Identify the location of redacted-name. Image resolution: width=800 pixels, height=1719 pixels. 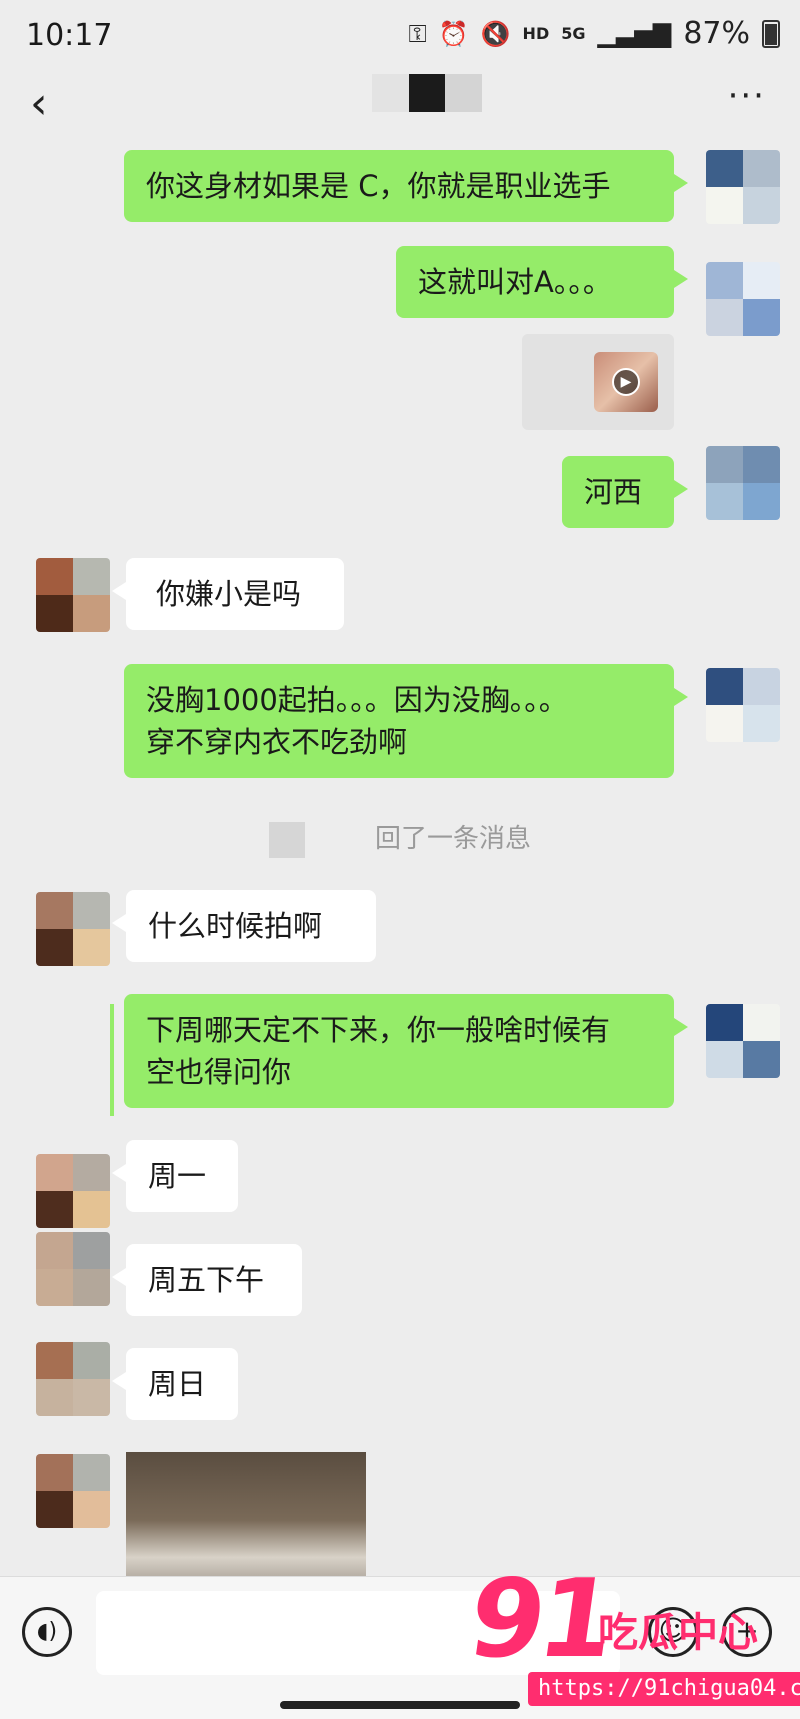
(286, 839).